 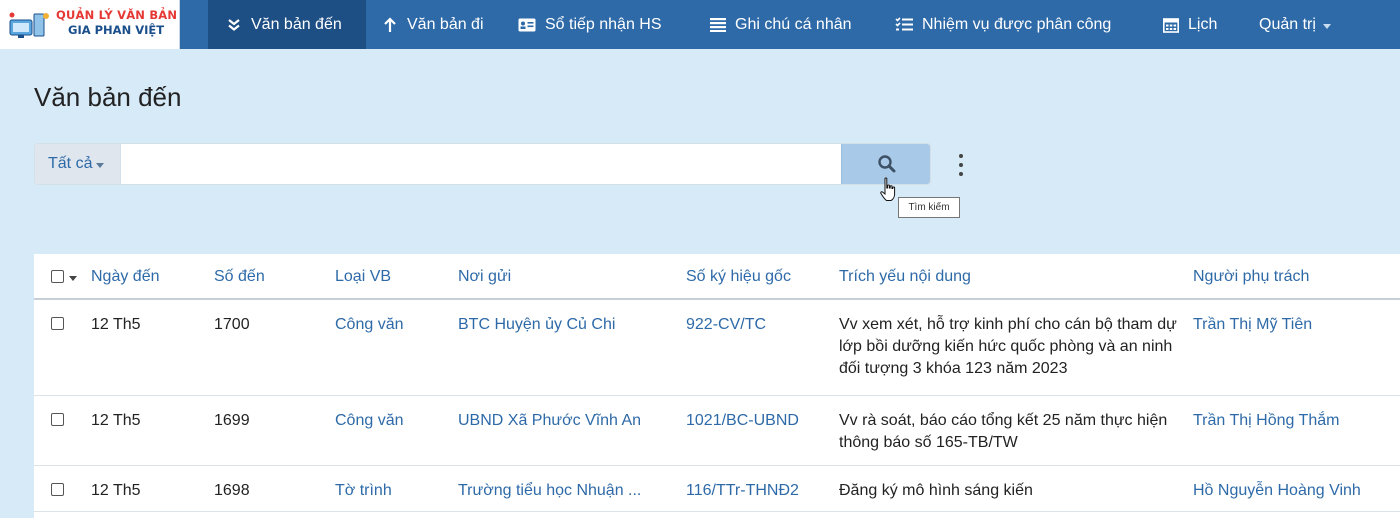 What do you see at coordinates (549, 421) in the screenshot?
I see `row-sender-link: UBND Xã Phước Vĩnh An` at bounding box center [549, 421].